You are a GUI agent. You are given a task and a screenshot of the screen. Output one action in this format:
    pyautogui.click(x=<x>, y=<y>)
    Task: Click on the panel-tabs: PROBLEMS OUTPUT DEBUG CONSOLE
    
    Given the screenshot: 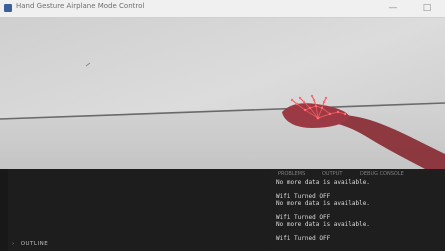 What is the action you would take?
    pyautogui.click(x=361, y=174)
    